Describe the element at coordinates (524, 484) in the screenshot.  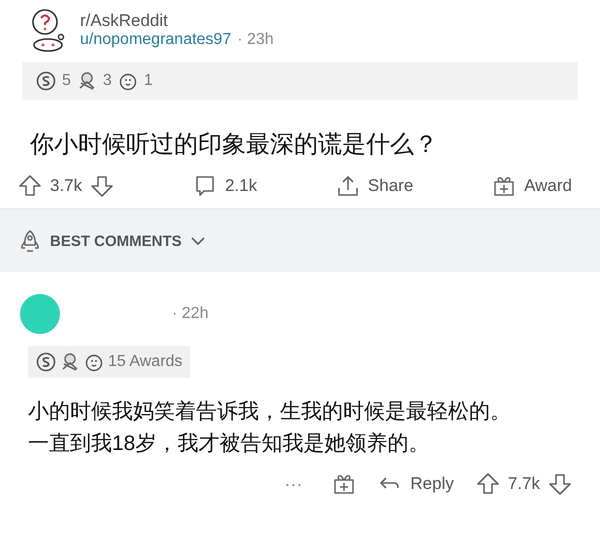
I see `vote-count: 7.7k` at that location.